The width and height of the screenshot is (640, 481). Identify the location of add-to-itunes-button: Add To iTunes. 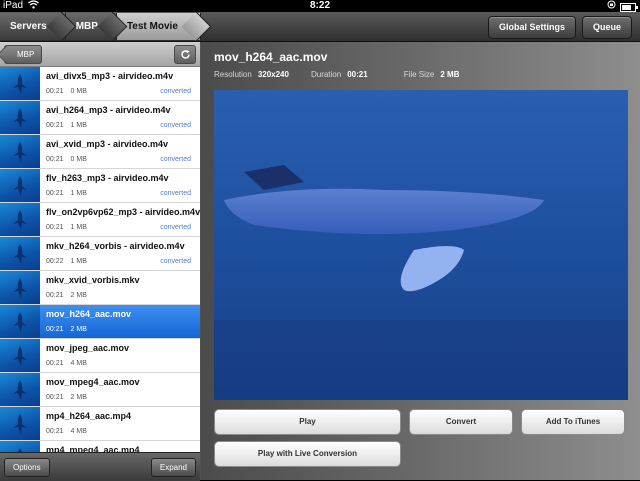
(573, 422).